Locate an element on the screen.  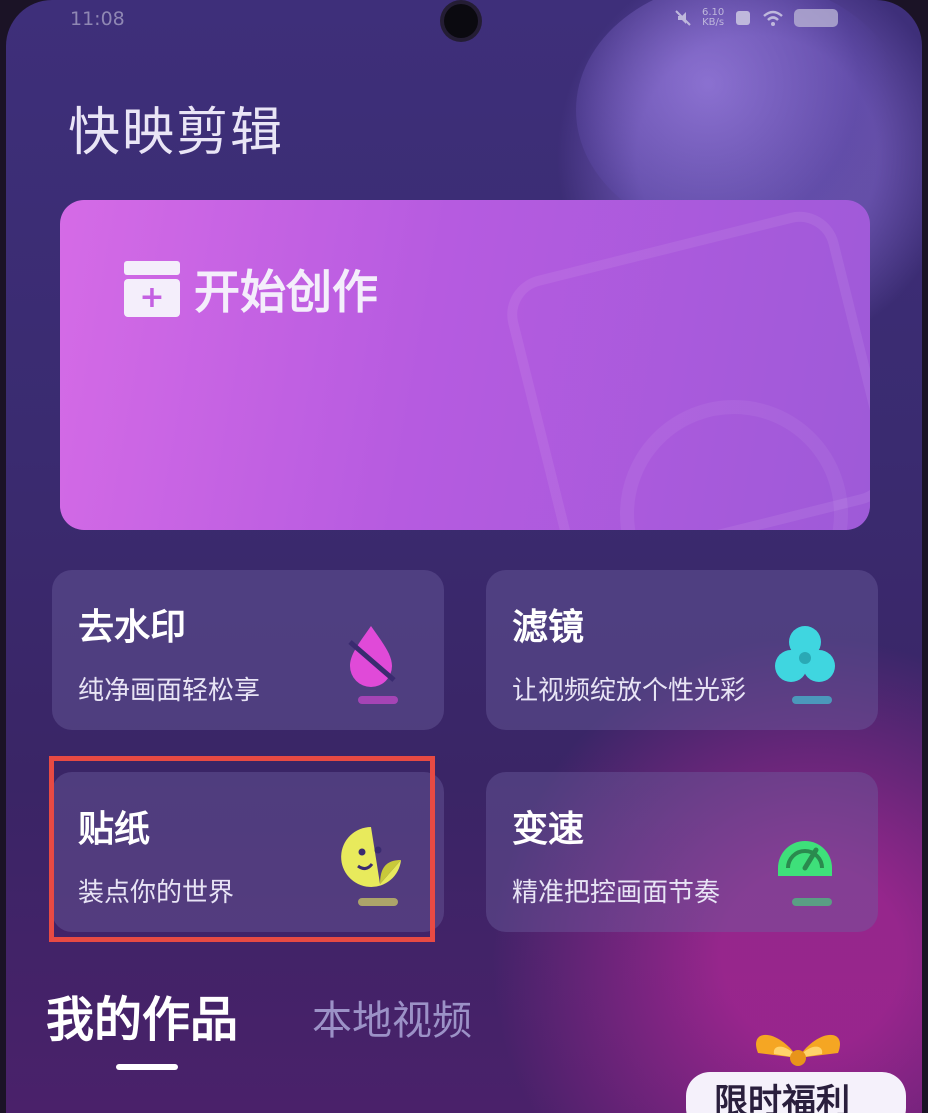
status-icons: 6.10 KB/s is located at coordinates (756, 18).